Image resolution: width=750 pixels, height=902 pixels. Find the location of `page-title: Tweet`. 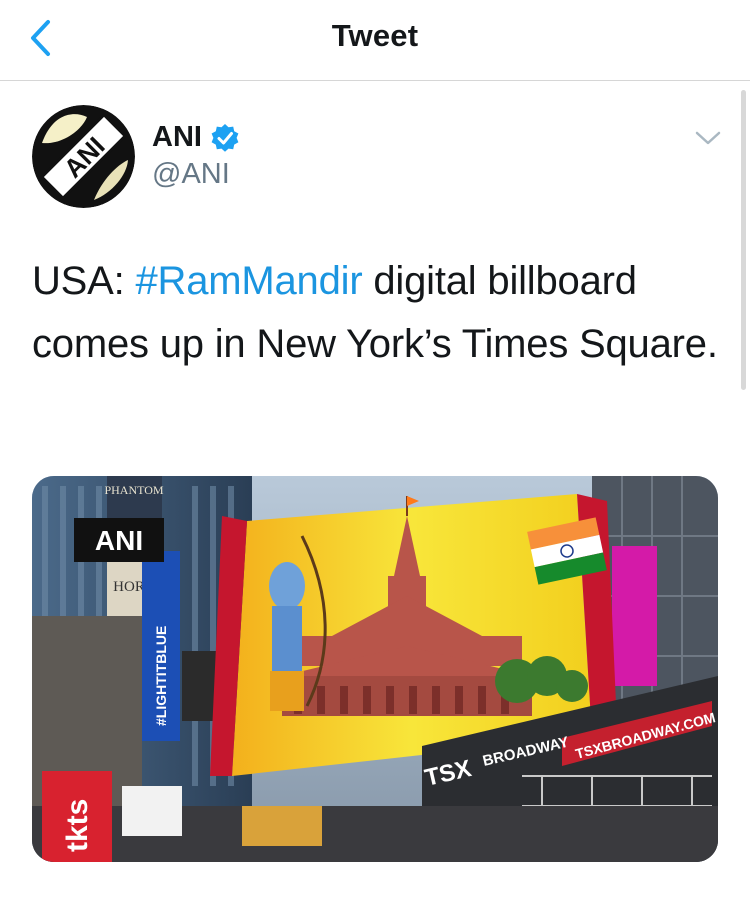

page-title: Tweet is located at coordinates (375, 35).